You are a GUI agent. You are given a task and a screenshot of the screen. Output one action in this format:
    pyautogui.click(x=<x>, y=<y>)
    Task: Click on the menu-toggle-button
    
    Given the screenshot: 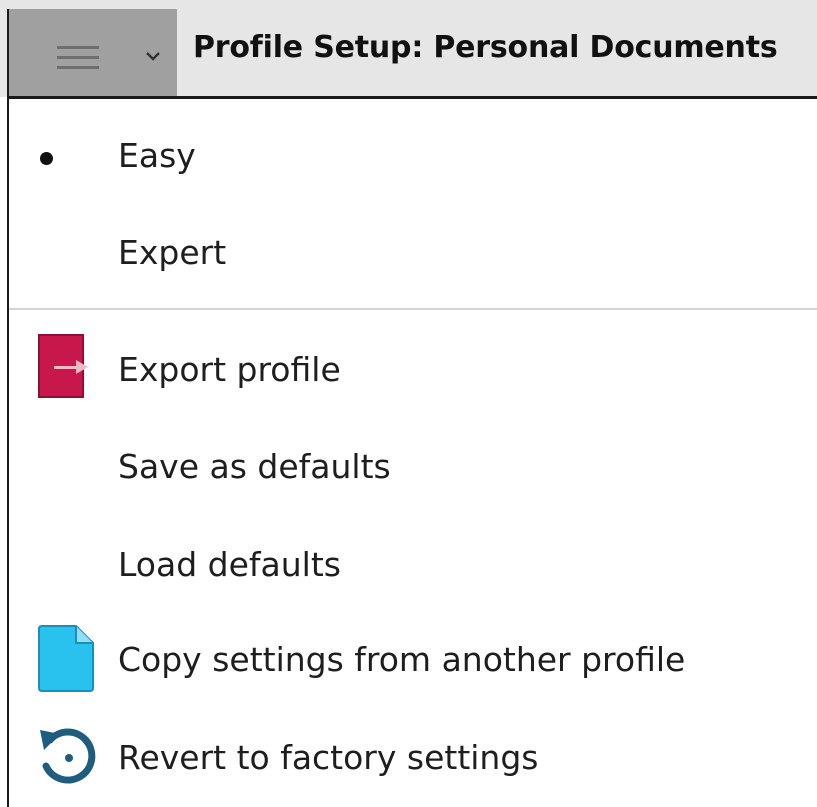 What is the action you would take?
    pyautogui.click(x=93, y=53)
    